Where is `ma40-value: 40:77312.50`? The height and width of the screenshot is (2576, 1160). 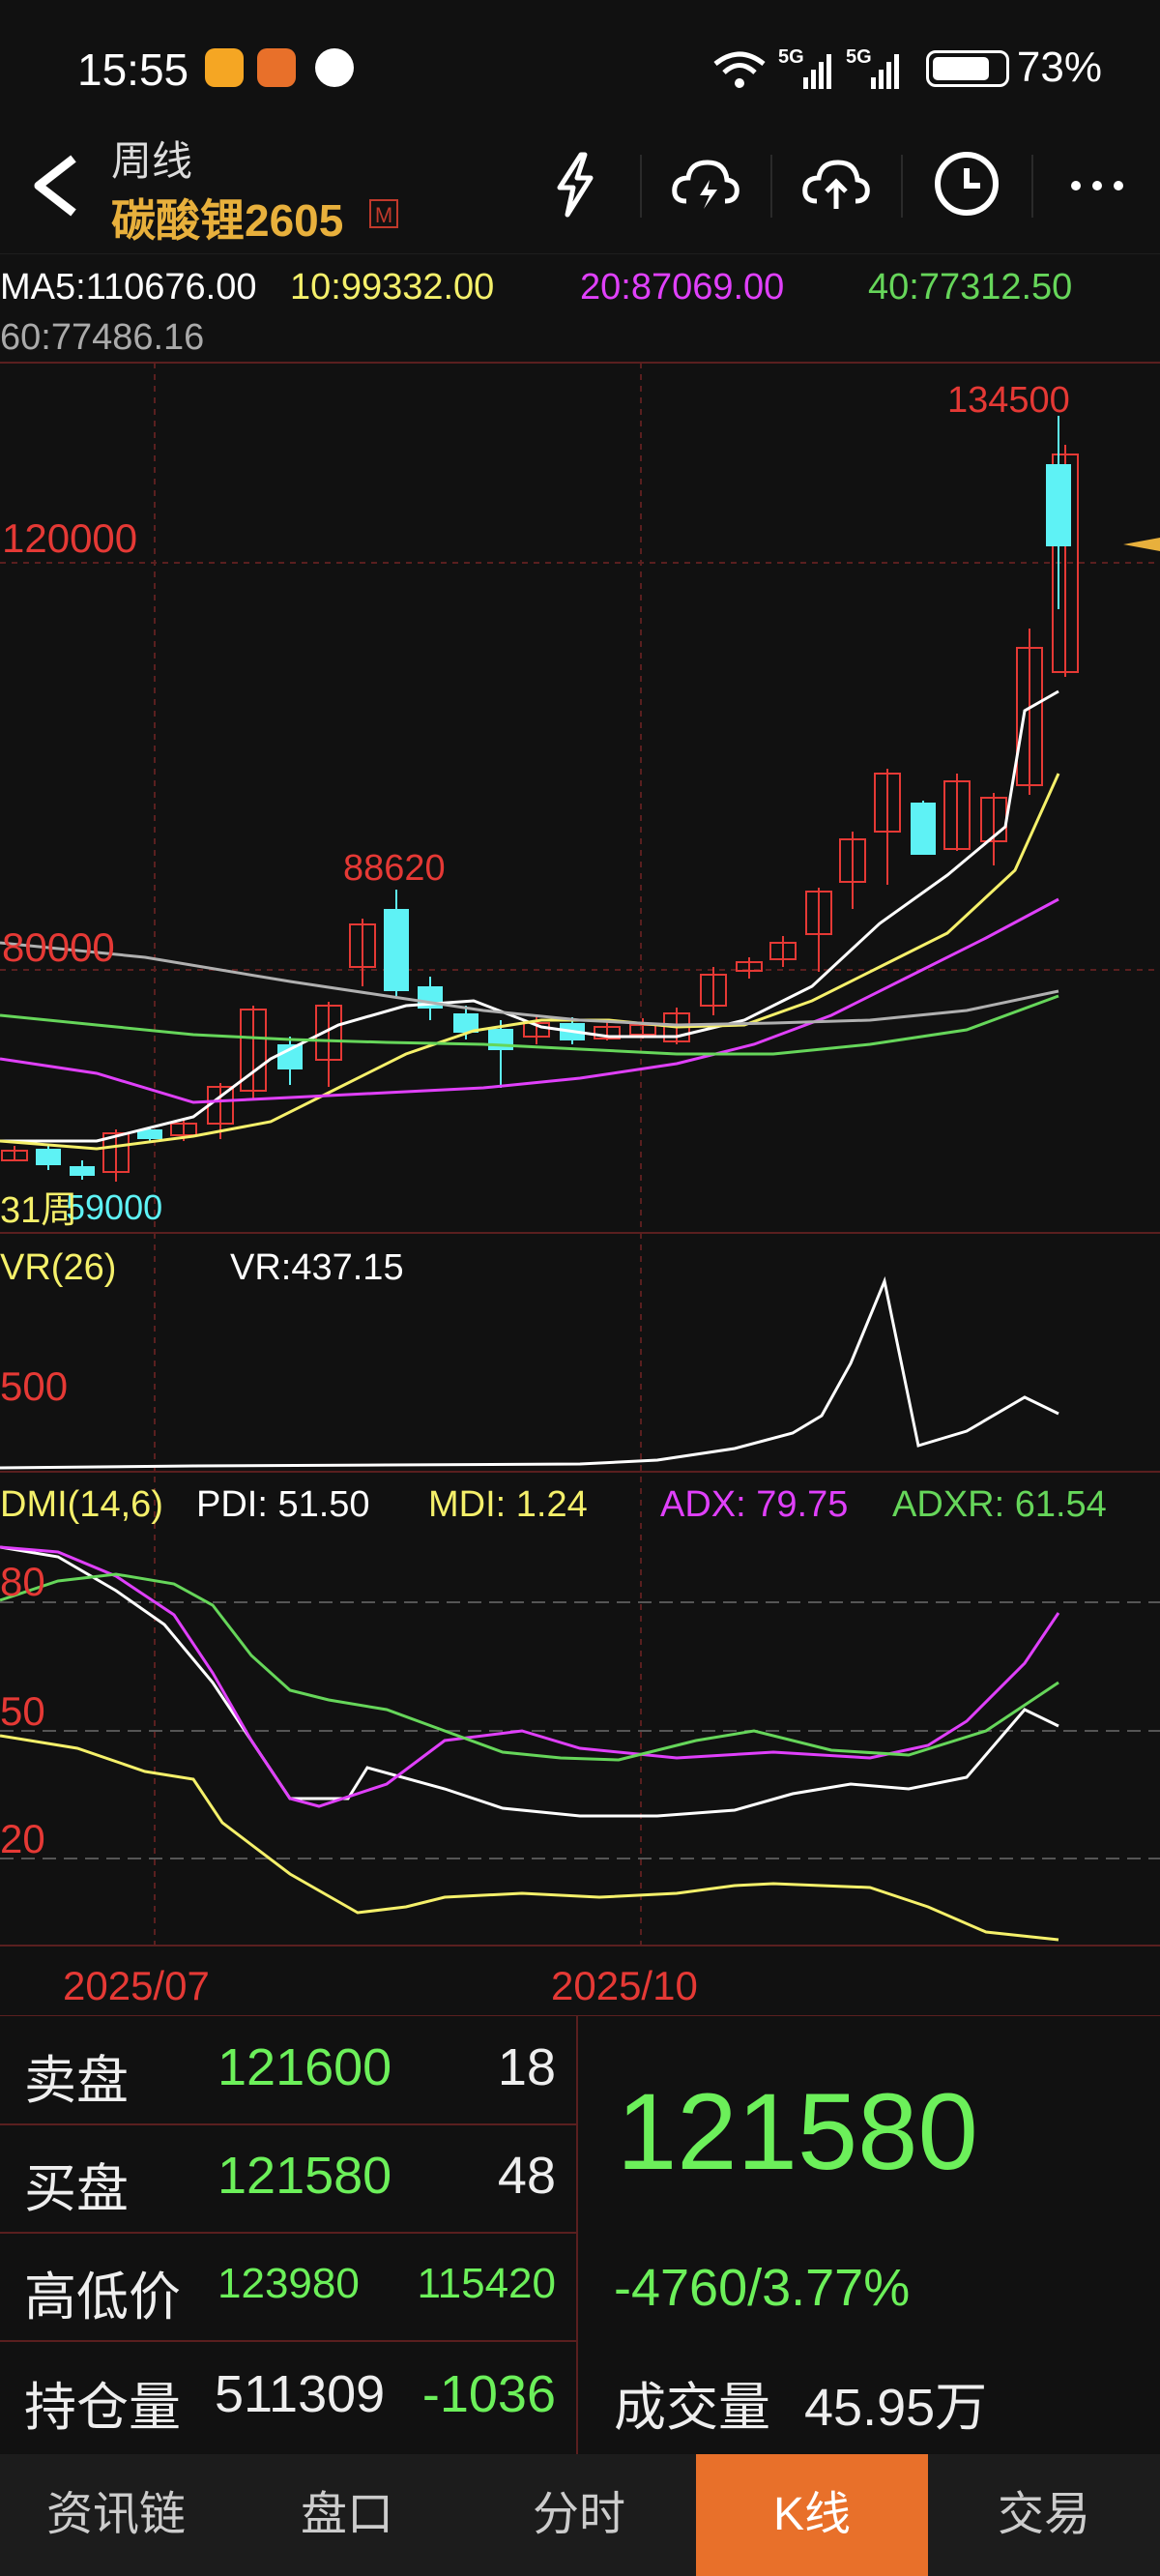 ma40-value: 40:77312.50 is located at coordinates (971, 287).